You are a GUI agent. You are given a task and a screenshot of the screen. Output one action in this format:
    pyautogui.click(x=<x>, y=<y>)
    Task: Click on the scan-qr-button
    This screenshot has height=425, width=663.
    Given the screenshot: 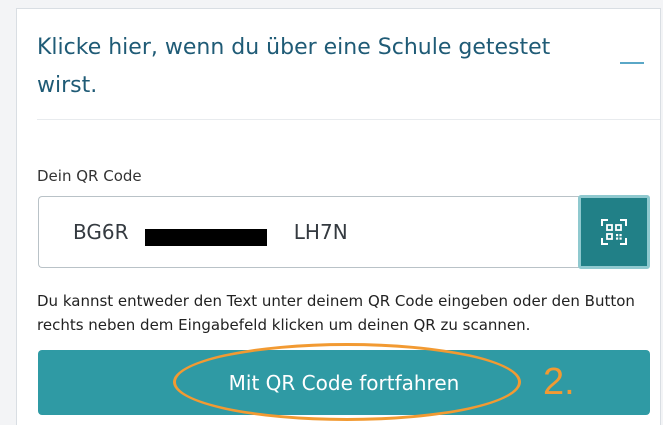 What is the action you would take?
    pyautogui.click(x=614, y=232)
    